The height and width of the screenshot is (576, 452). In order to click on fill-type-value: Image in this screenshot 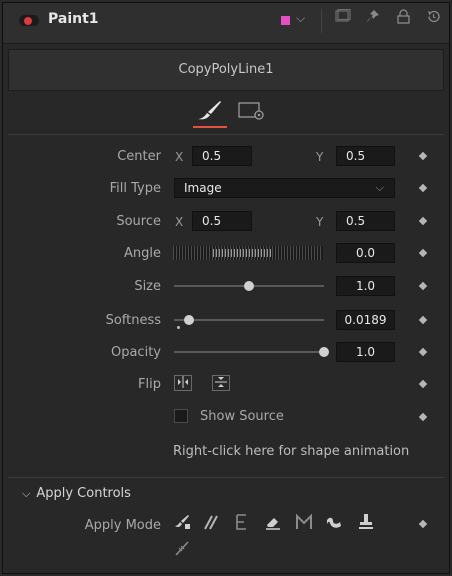, I will do `click(203, 188)`.